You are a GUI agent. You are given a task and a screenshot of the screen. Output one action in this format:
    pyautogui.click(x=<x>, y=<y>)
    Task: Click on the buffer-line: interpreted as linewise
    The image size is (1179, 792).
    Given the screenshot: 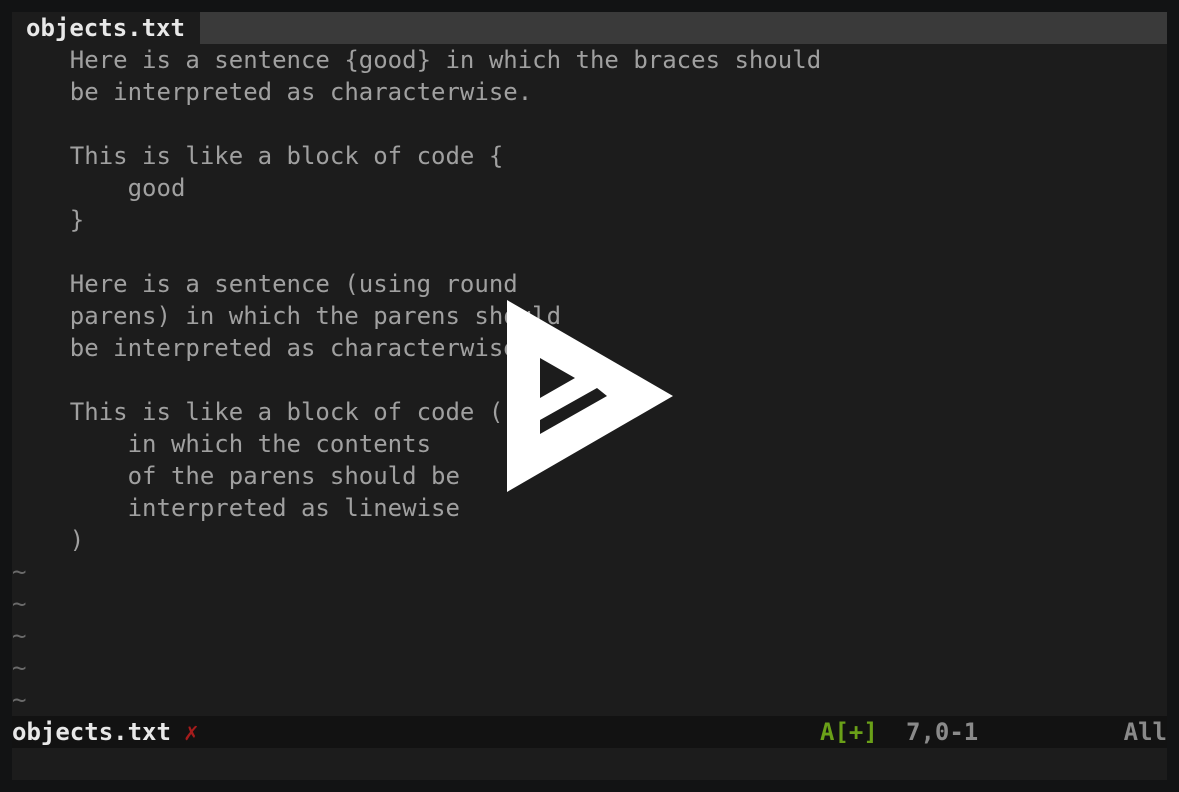 What is the action you would take?
    pyautogui.click(x=236, y=508)
    